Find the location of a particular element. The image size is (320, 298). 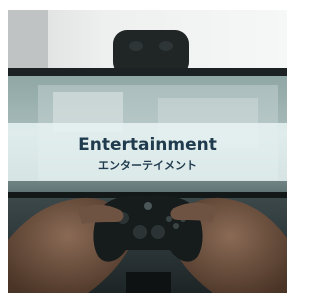

card-subtitle: エンターテイメント is located at coordinates (147, 165).